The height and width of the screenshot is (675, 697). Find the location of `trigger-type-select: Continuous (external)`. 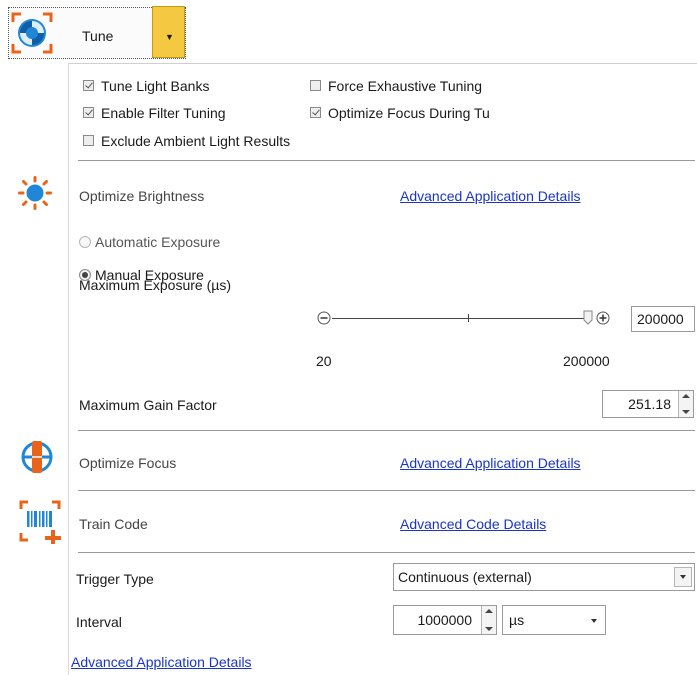

trigger-type-select: Continuous (external) is located at coordinates (544, 577).